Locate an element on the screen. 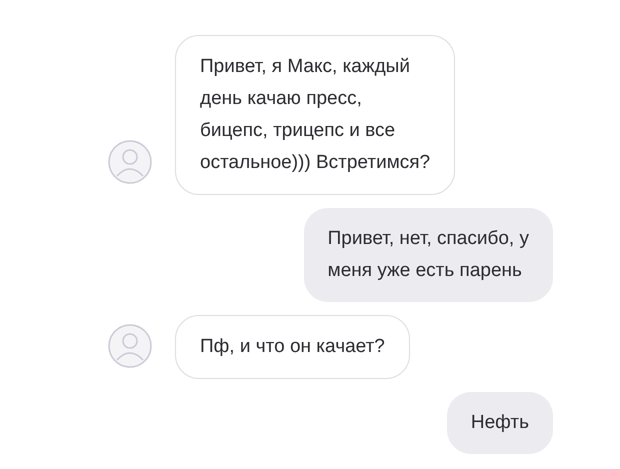  outgoing-message: Привет, нет, спасибо, у меня уже есть парень is located at coordinates (428, 255).